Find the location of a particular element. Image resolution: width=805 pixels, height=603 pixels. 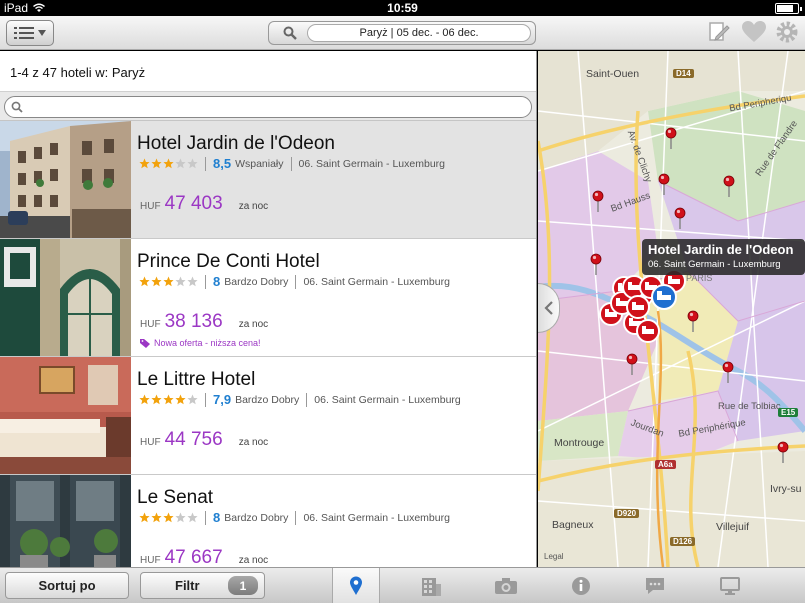

price-value: 44 756 is located at coordinates (193, 439).